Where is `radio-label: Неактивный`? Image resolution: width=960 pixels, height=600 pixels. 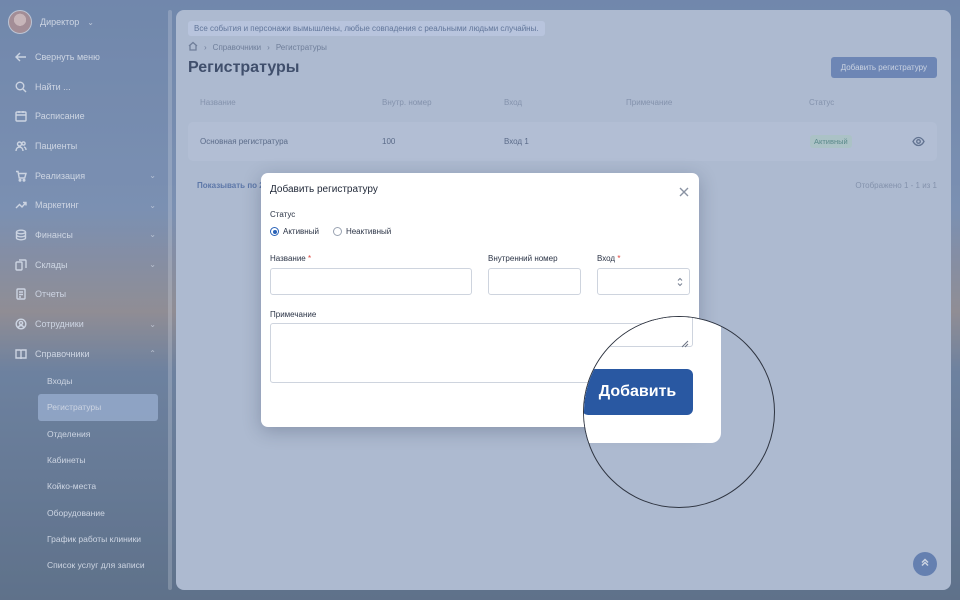
radio-label: Неактивный is located at coordinates (368, 231).